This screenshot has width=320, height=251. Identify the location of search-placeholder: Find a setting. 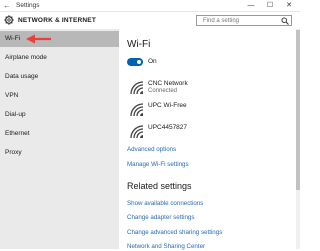
(221, 21).